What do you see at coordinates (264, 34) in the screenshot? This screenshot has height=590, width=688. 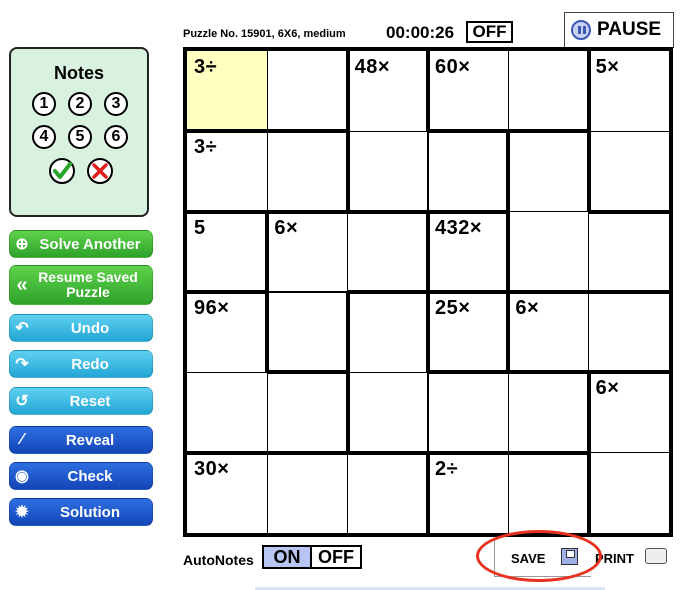 I see `puzzle-info: Puzzle No. 15901, 6X6, medium` at bounding box center [264, 34].